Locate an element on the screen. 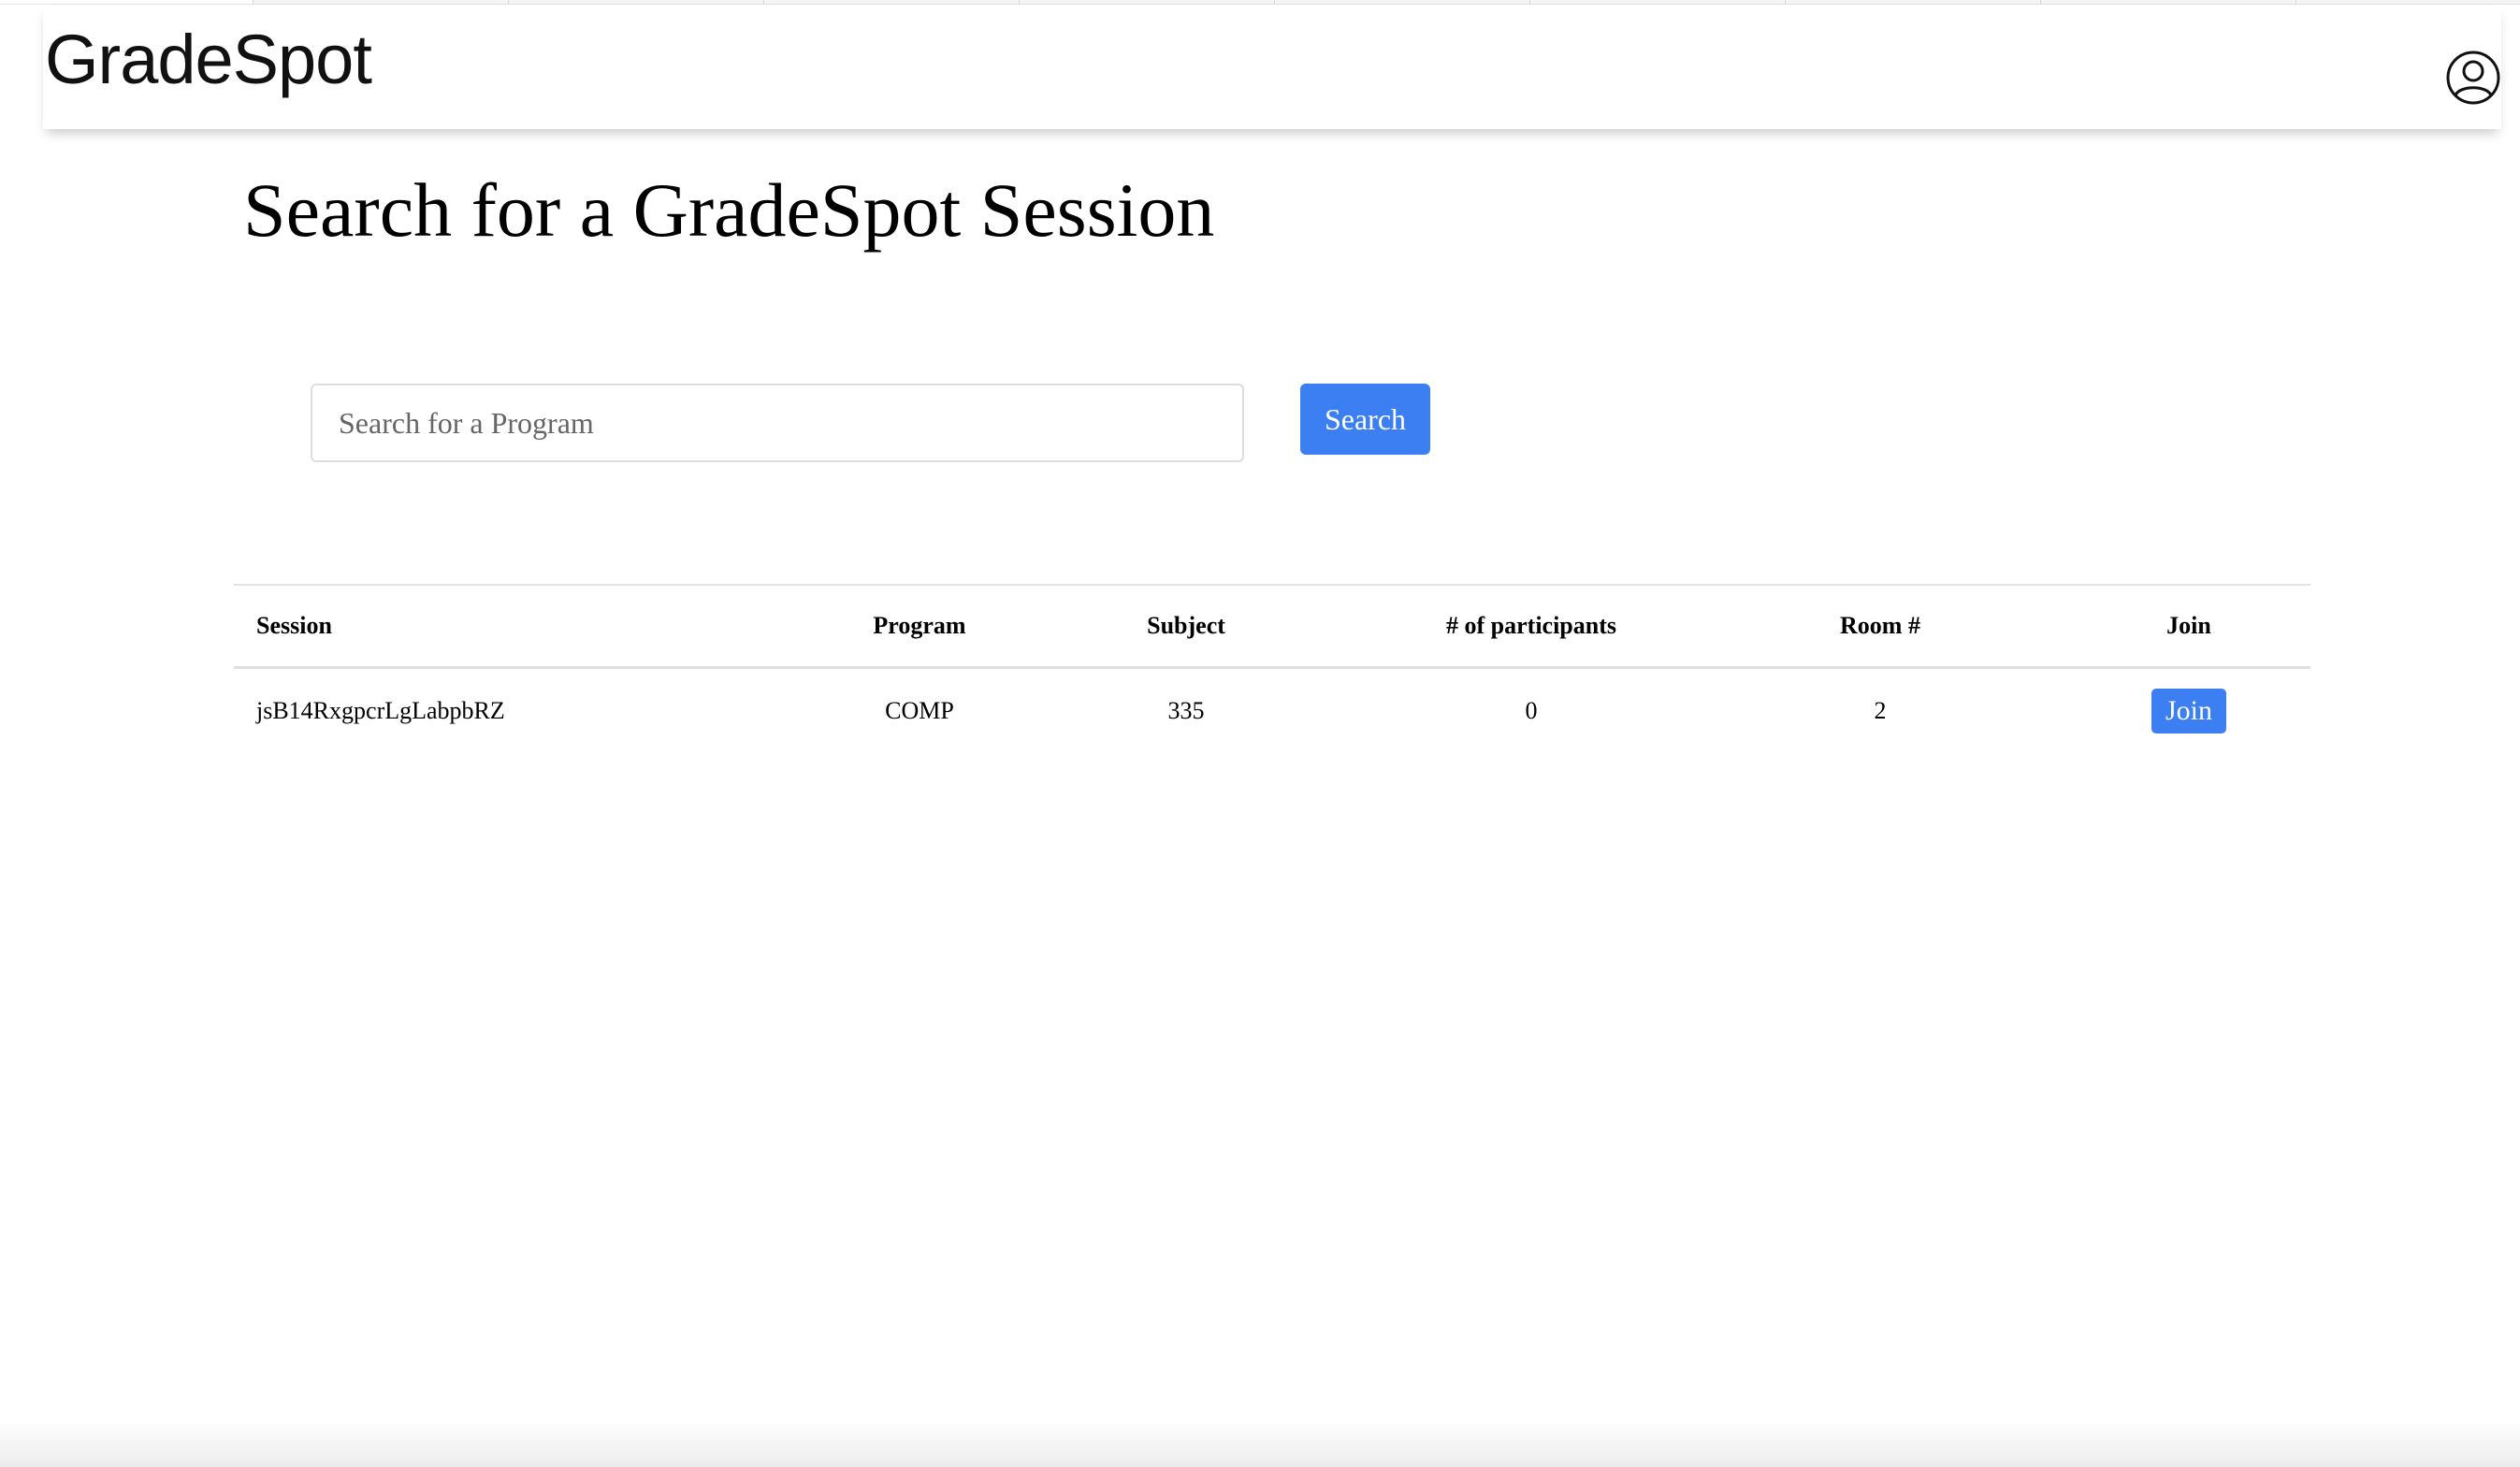 Image resolution: width=2520 pixels, height=1467 pixels. column-header-session: Session is located at coordinates (535, 627).